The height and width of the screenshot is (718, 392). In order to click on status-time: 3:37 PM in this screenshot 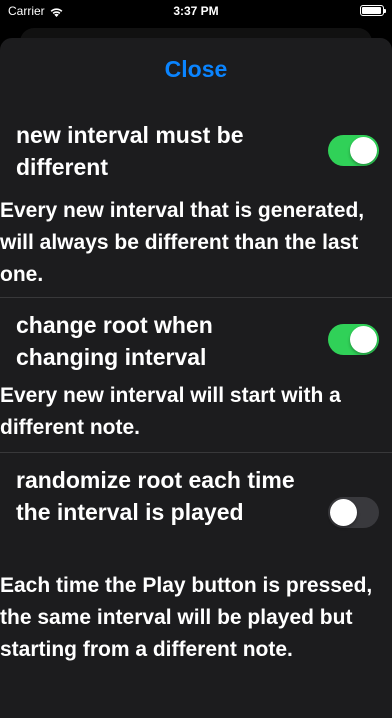, I will do `click(196, 11)`.